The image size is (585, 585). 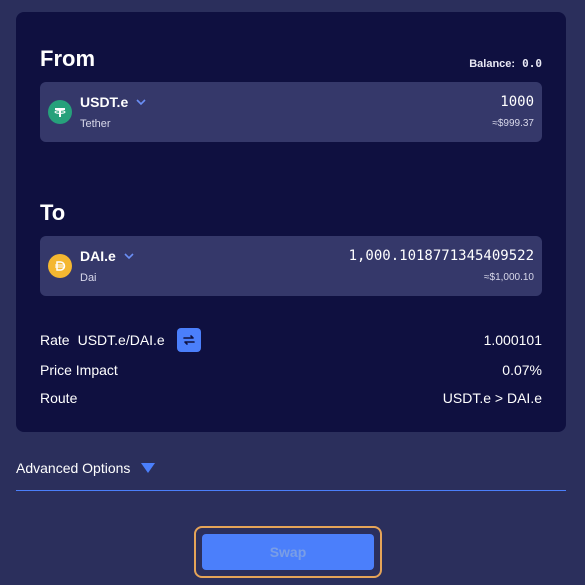 I want to click on price-impact-row: Price Impact 0.07%, so click(x=291, y=370).